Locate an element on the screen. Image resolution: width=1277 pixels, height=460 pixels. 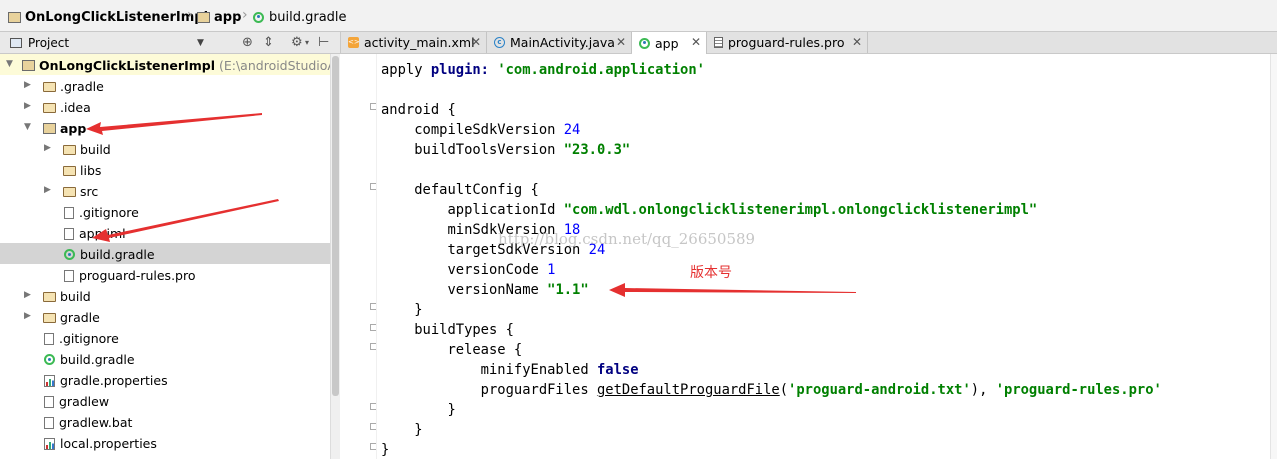
tree-item-local-properties: local.properties is located at coordinates (165, 442).